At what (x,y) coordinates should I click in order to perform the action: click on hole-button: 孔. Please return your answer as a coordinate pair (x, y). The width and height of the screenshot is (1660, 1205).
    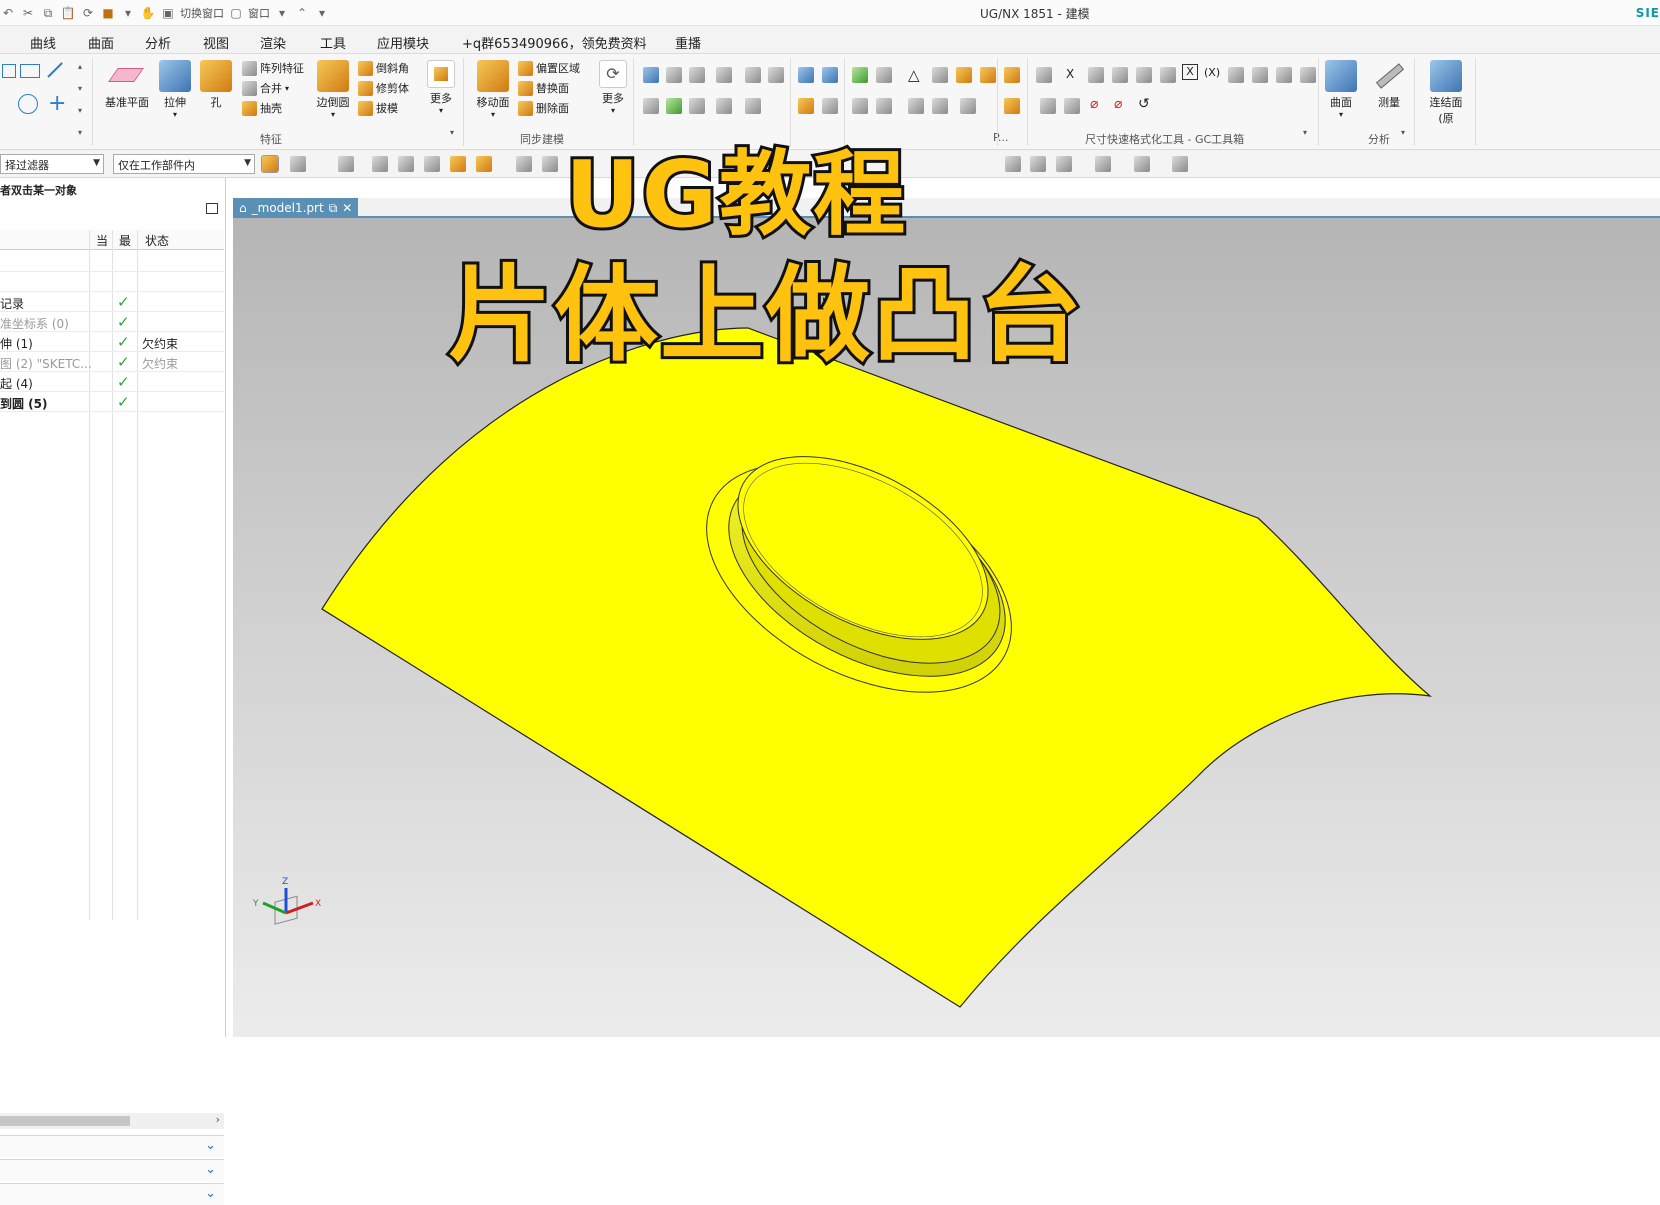
    Looking at the image, I should click on (216, 82).